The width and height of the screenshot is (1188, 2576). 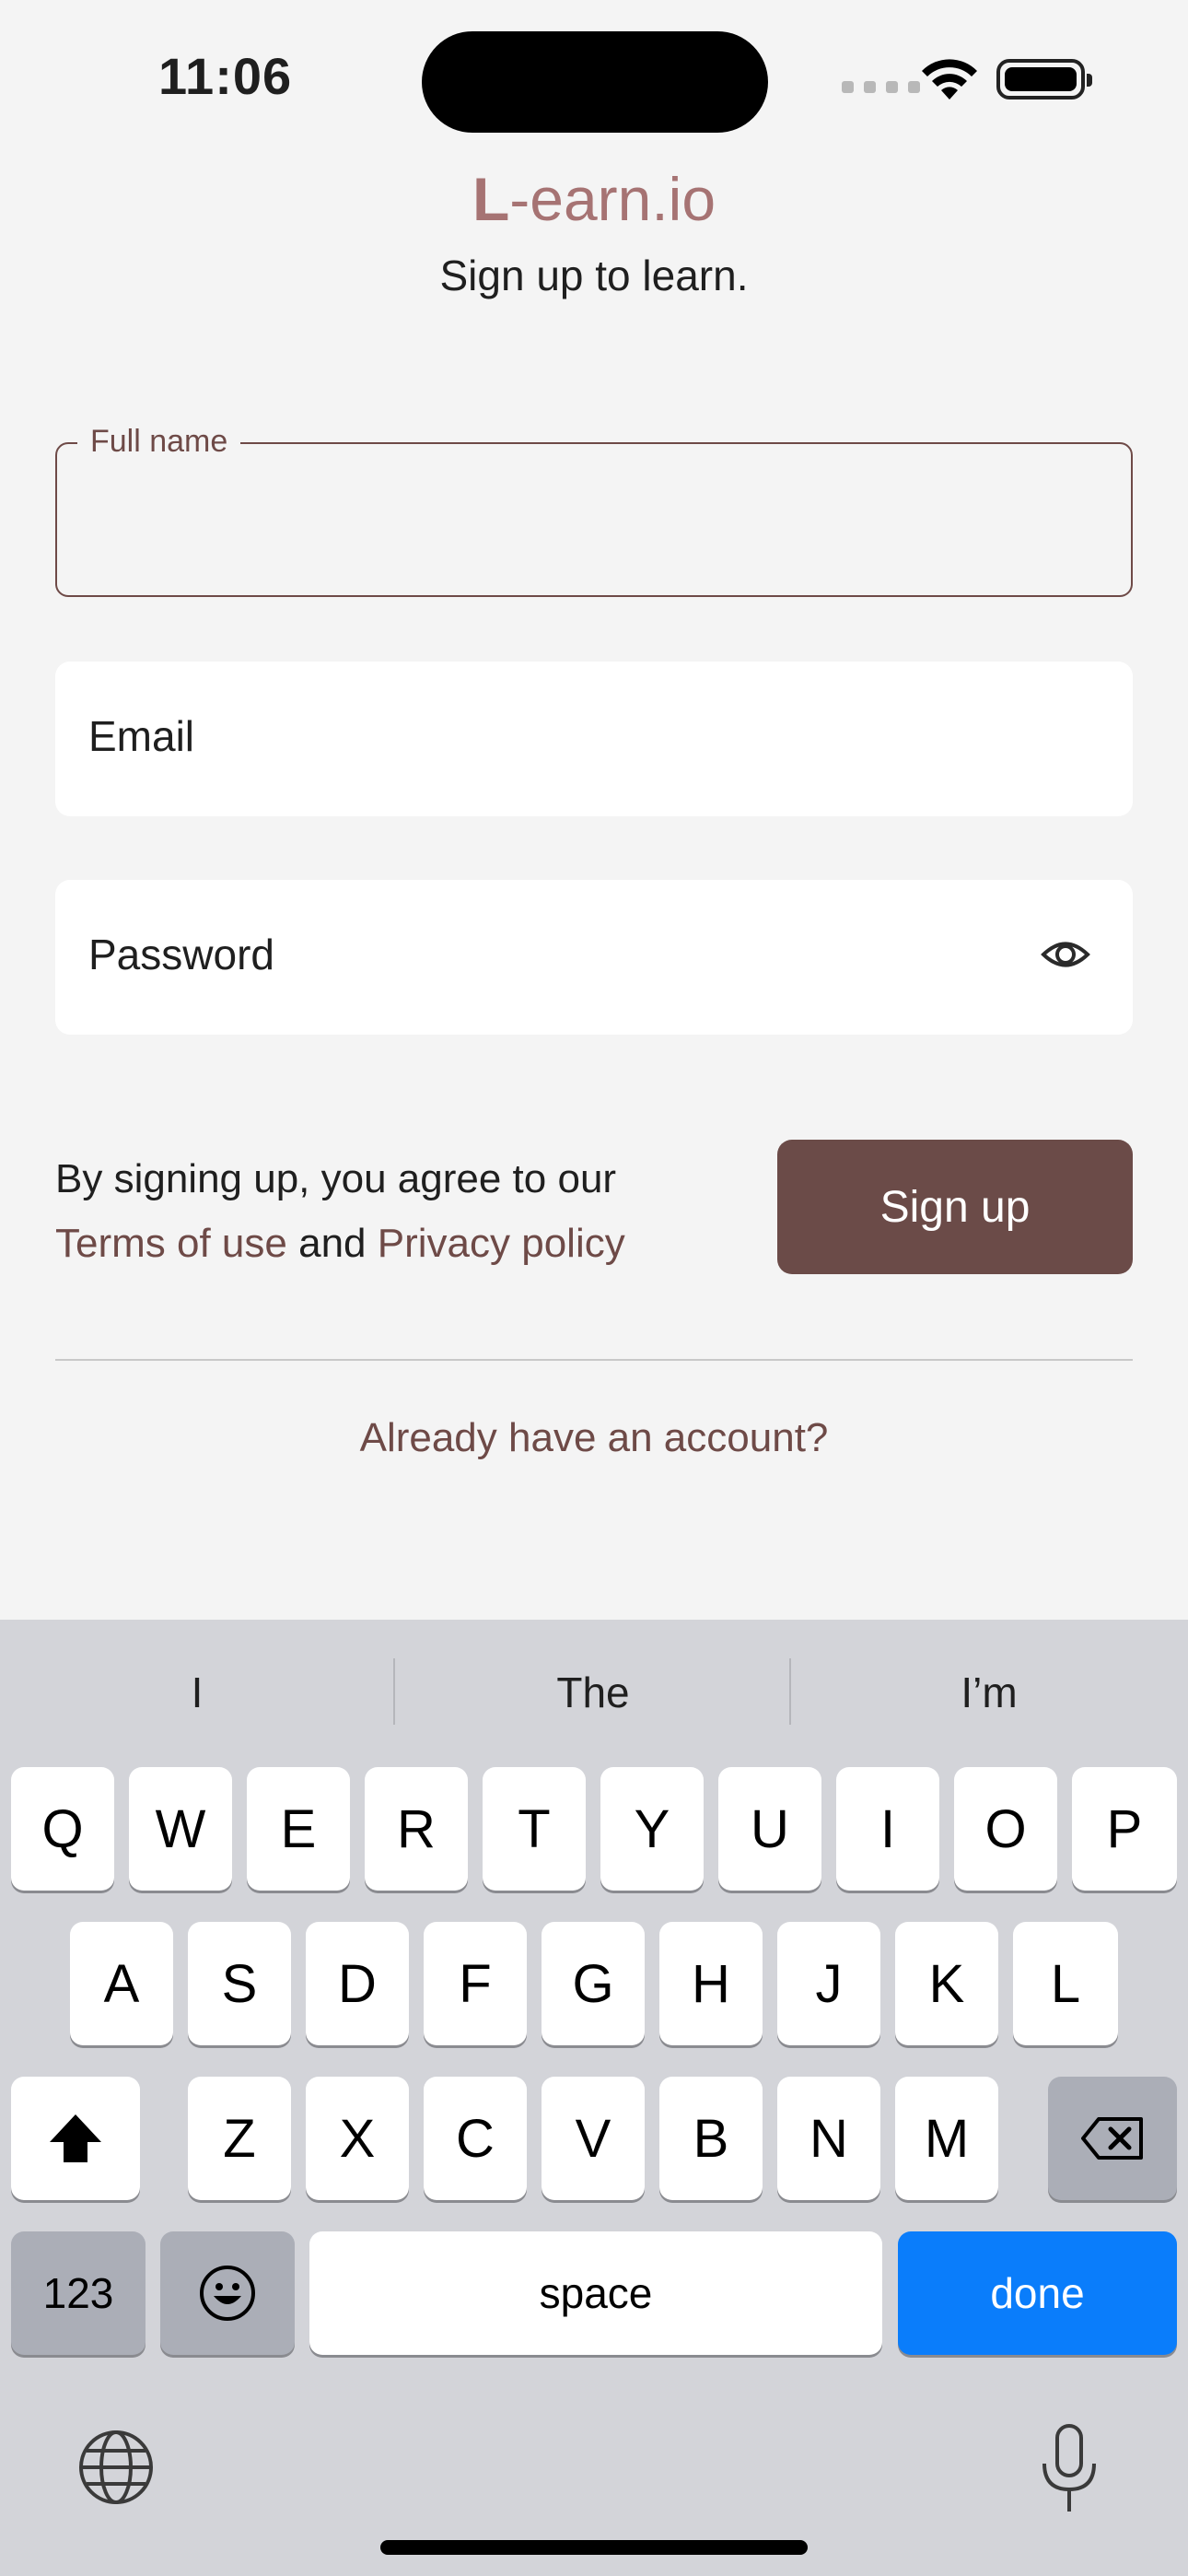 What do you see at coordinates (946, 2138) in the screenshot?
I see `key-m: M` at bounding box center [946, 2138].